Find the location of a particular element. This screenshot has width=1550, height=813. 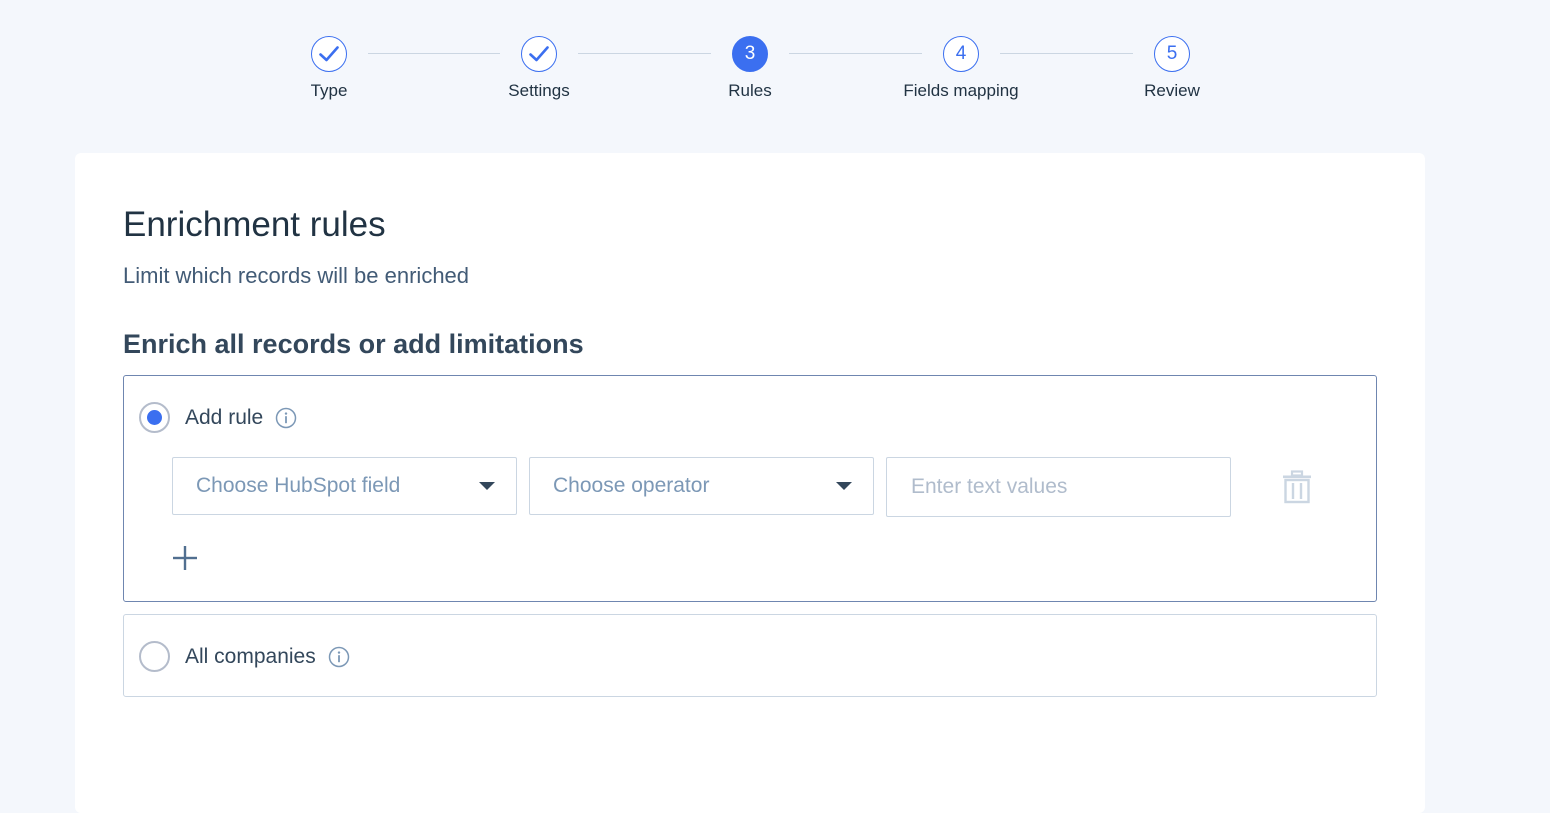

all-companies-radio-row: All companies is located at coordinates (244, 656).